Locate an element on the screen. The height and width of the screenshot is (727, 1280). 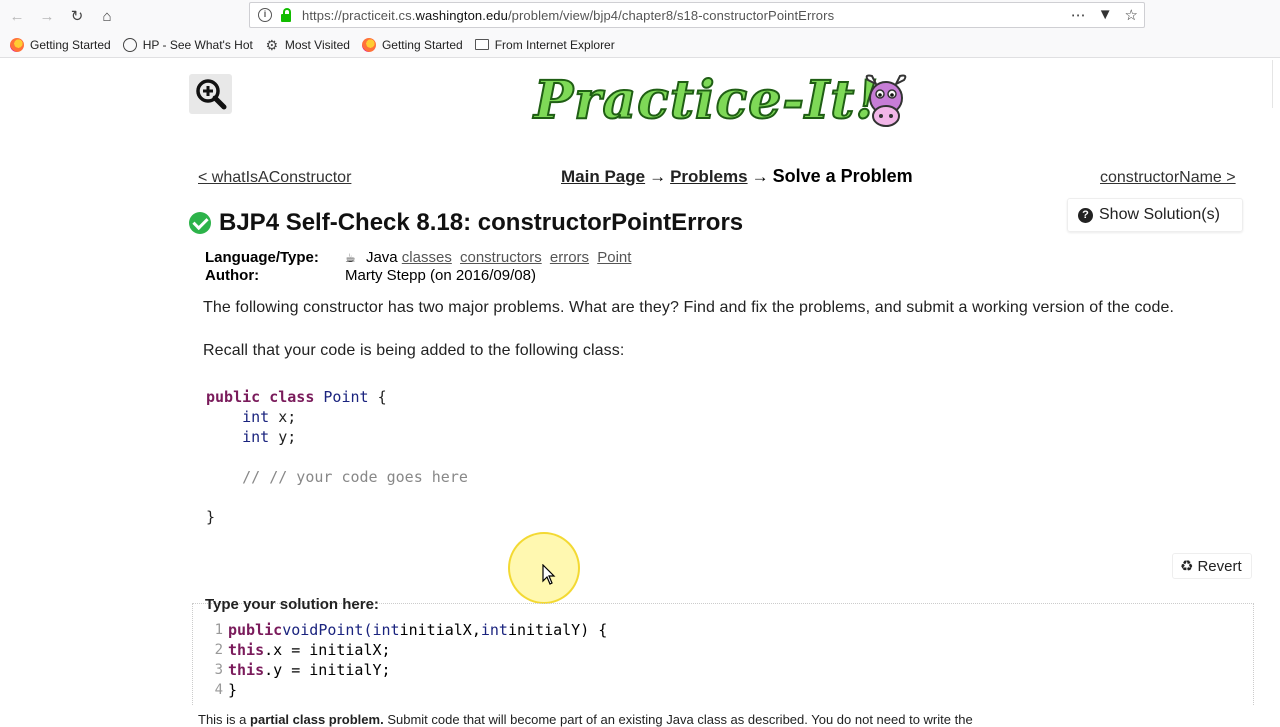
back-arrow-icon: ← is located at coordinates (17, 16).